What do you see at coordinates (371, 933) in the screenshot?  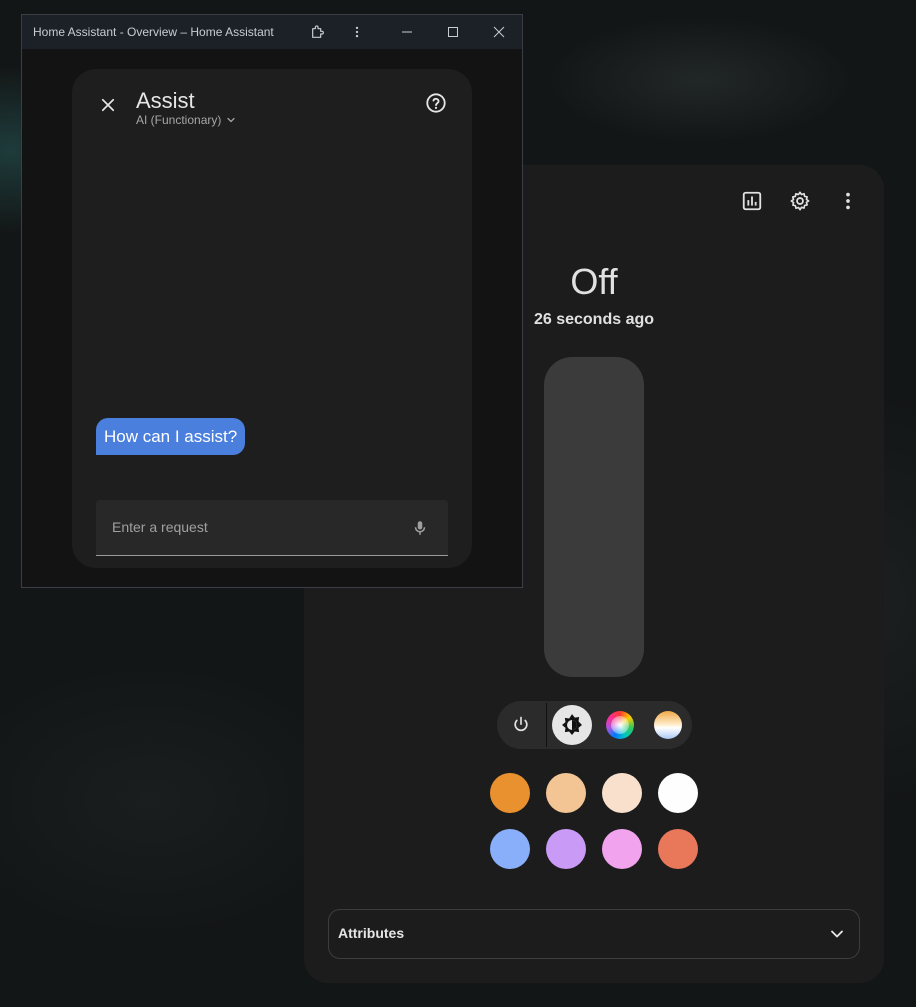 I see `attributes-label: Attributes` at bounding box center [371, 933].